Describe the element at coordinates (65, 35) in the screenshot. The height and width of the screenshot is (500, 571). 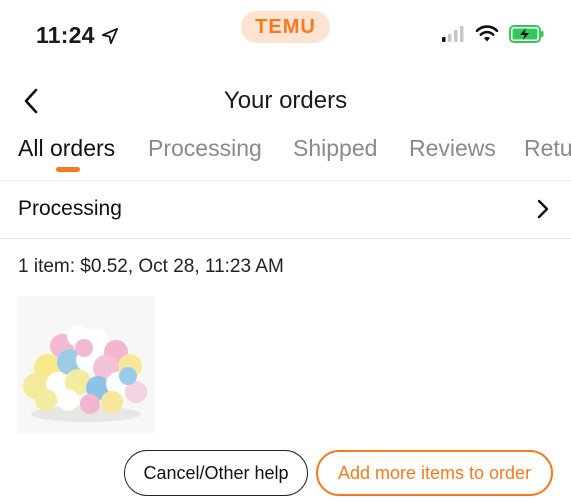
I see `time-text: 11:24` at that location.